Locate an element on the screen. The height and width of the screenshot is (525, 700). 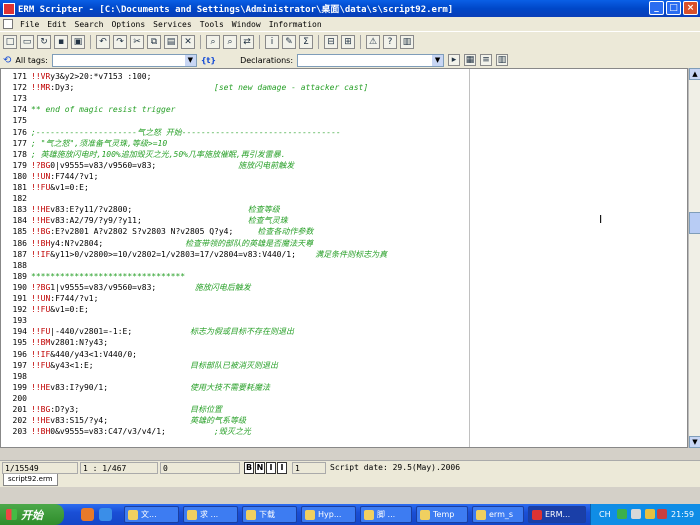
all-tags-select: ▼ is located at coordinates (124, 60).